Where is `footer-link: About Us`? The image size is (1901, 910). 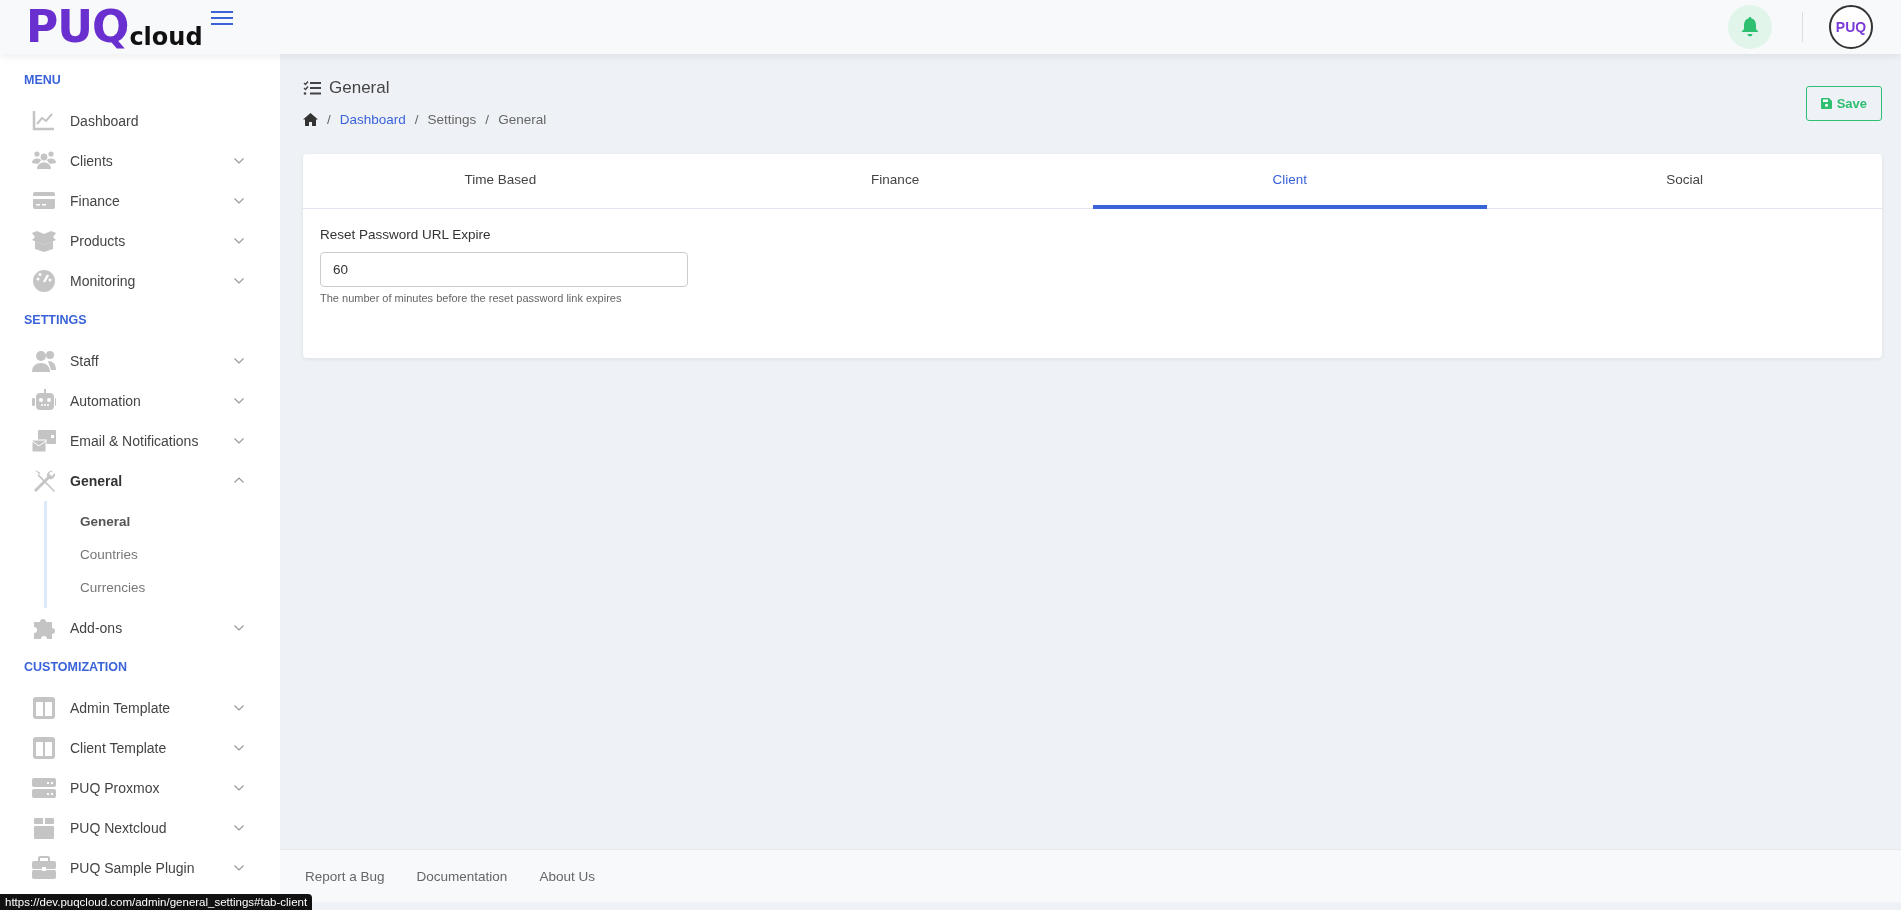
footer-link: About Us is located at coordinates (567, 876).